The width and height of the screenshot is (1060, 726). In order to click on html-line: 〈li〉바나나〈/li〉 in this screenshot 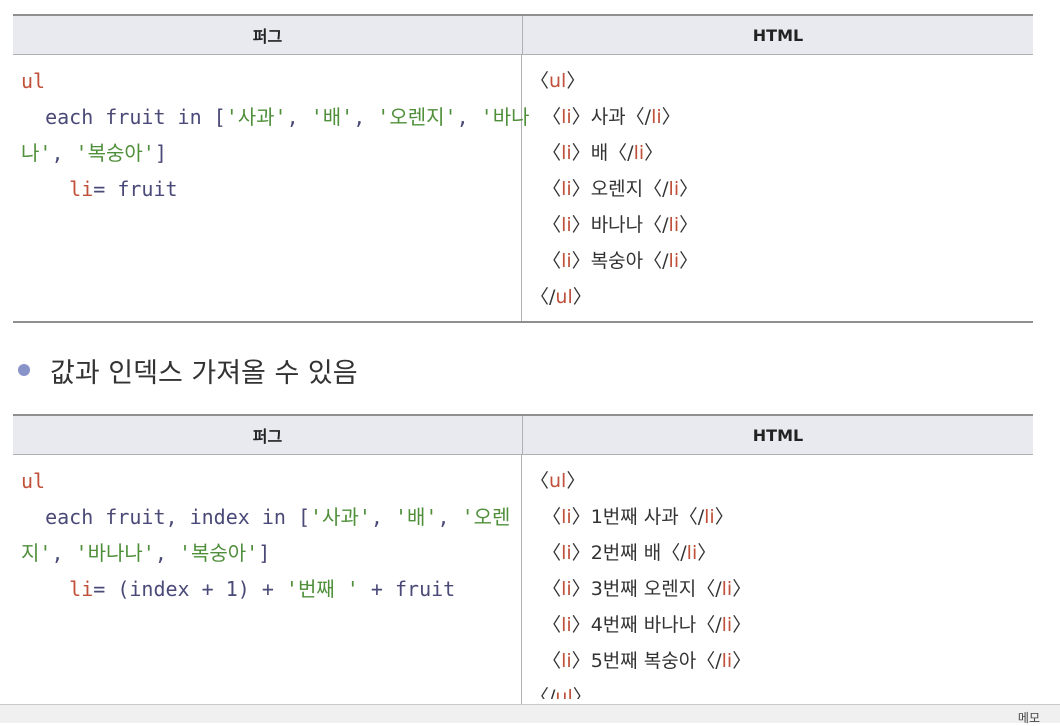, I will do `click(620, 225)`.